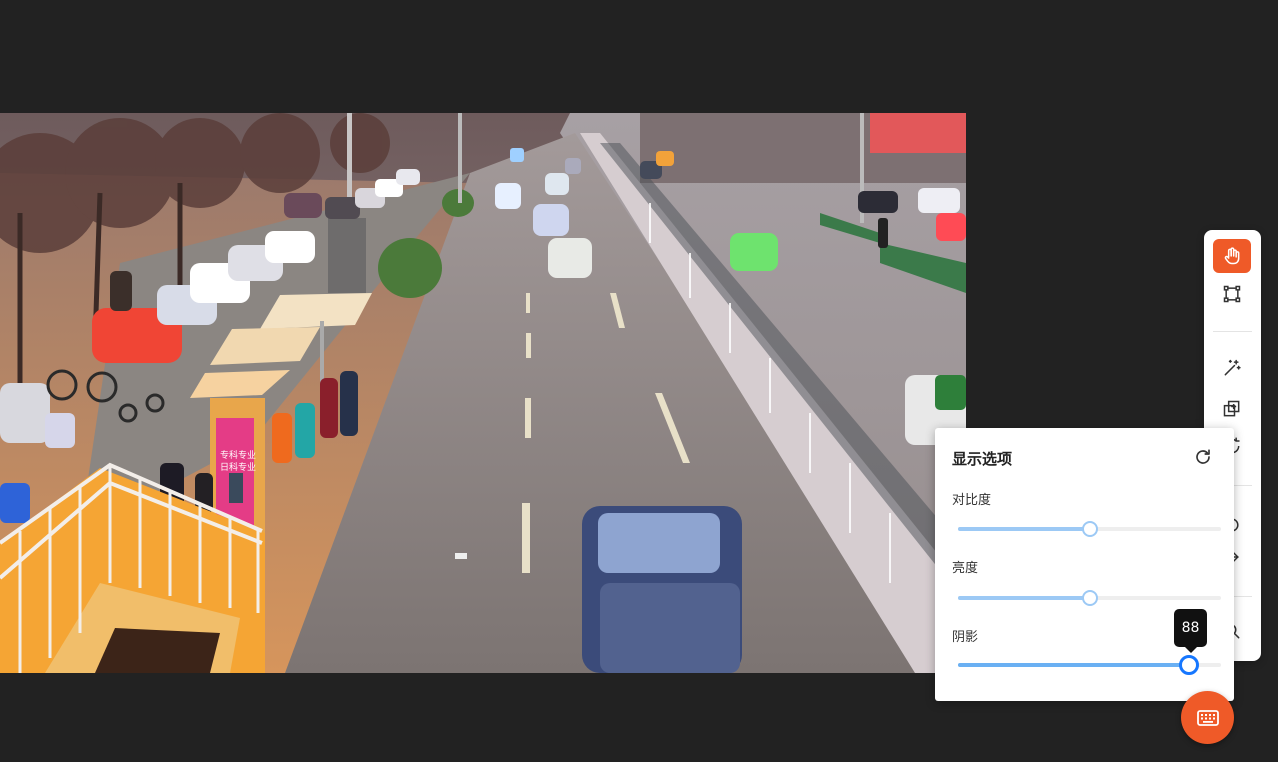 The width and height of the screenshot is (1278, 762). I want to click on contrast-slider, so click(1089, 529).